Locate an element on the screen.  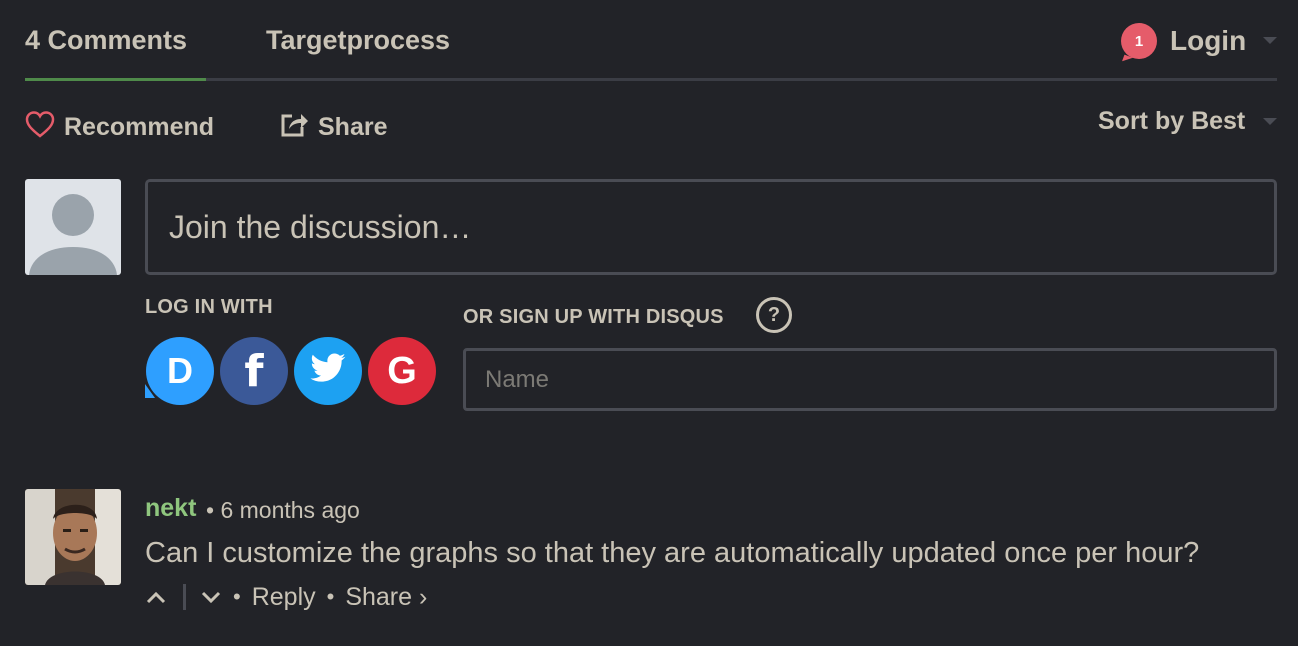
recommend-label: Recommend is located at coordinates (139, 127).